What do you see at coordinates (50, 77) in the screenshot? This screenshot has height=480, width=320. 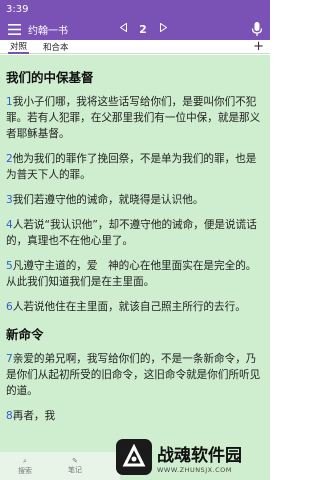 I see `section-heading: 我们的中保基督` at bounding box center [50, 77].